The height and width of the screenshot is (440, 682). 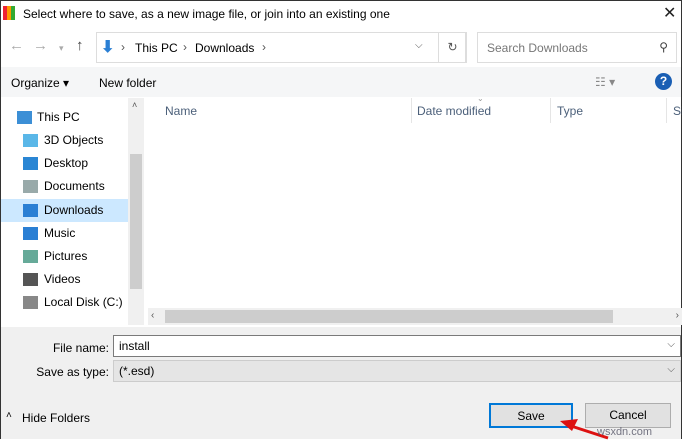 What do you see at coordinates (72, 372) in the screenshot?
I see `save-as-type-label: Save as type:` at bounding box center [72, 372].